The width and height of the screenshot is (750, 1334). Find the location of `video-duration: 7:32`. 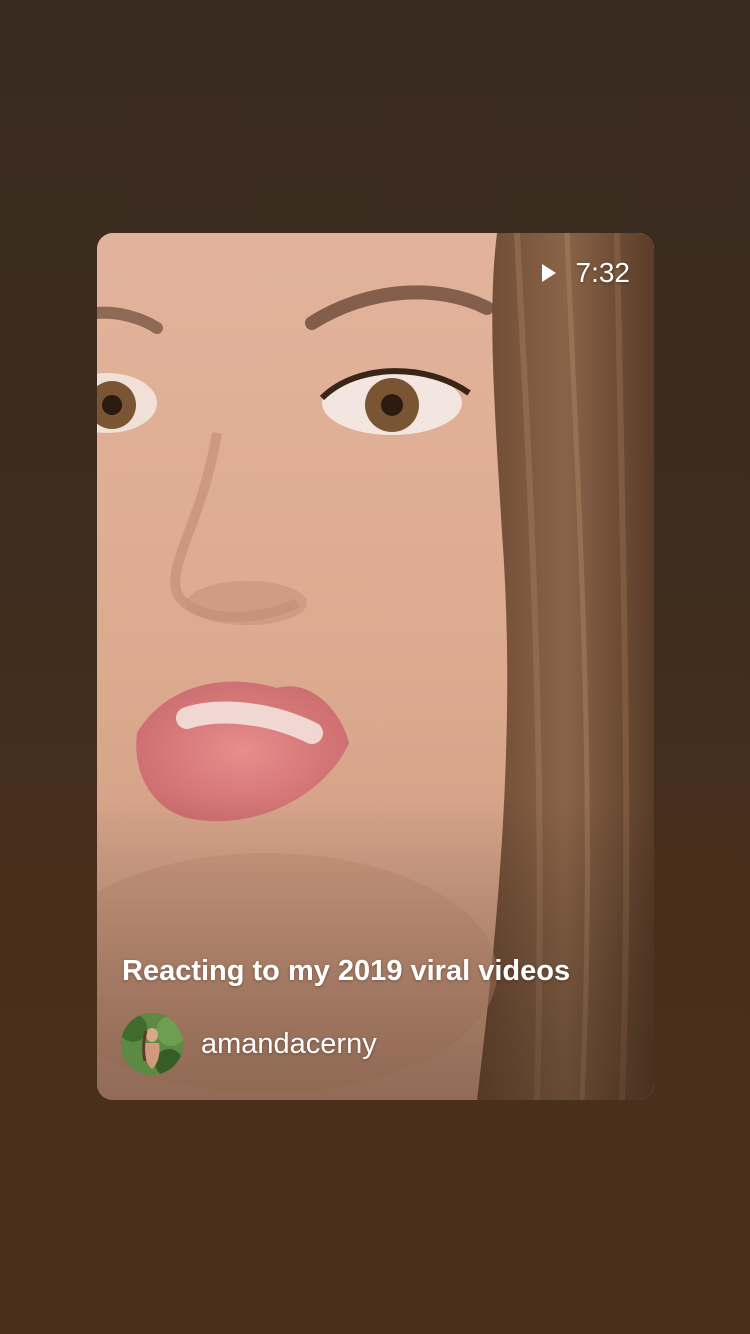

video-duration: 7:32 is located at coordinates (586, 273).